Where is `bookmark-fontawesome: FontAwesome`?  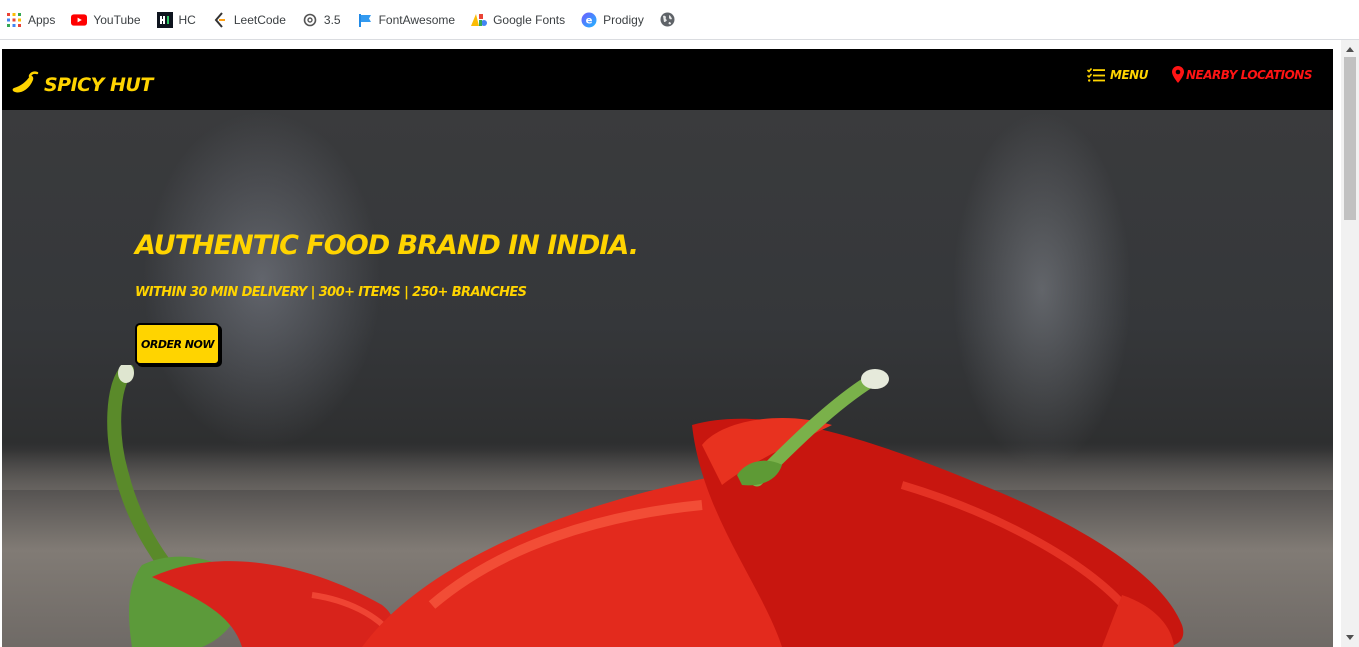 bookmark-fontawesome: FontAwesome is located at coordinates (410, 20).